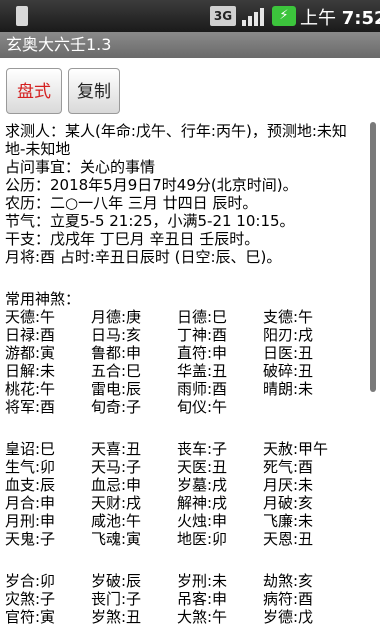 The height and width of the screenshot is (629, 380). What do you see at coordinates (202, 581) in the screenshot?
I see `god-entry: 岁刑:未` at bounding box center [202, 581].